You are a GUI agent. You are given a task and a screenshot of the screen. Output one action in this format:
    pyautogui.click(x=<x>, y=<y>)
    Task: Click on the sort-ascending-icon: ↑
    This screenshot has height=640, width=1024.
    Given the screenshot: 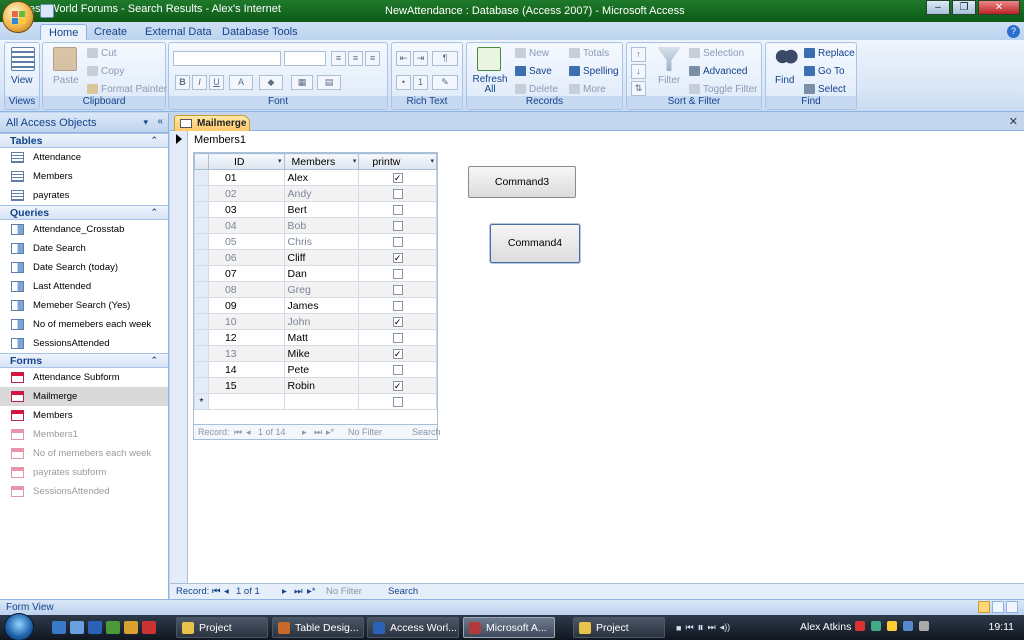 What is the action you would take?
    pyautogui.click(x=638, y=54)
    